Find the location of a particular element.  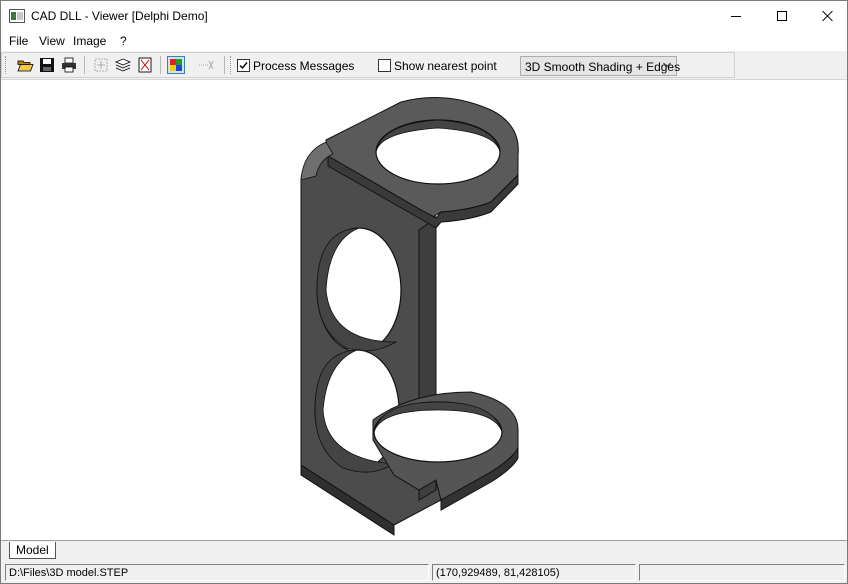

menu-image: Image is located at coordinates (89, 41).